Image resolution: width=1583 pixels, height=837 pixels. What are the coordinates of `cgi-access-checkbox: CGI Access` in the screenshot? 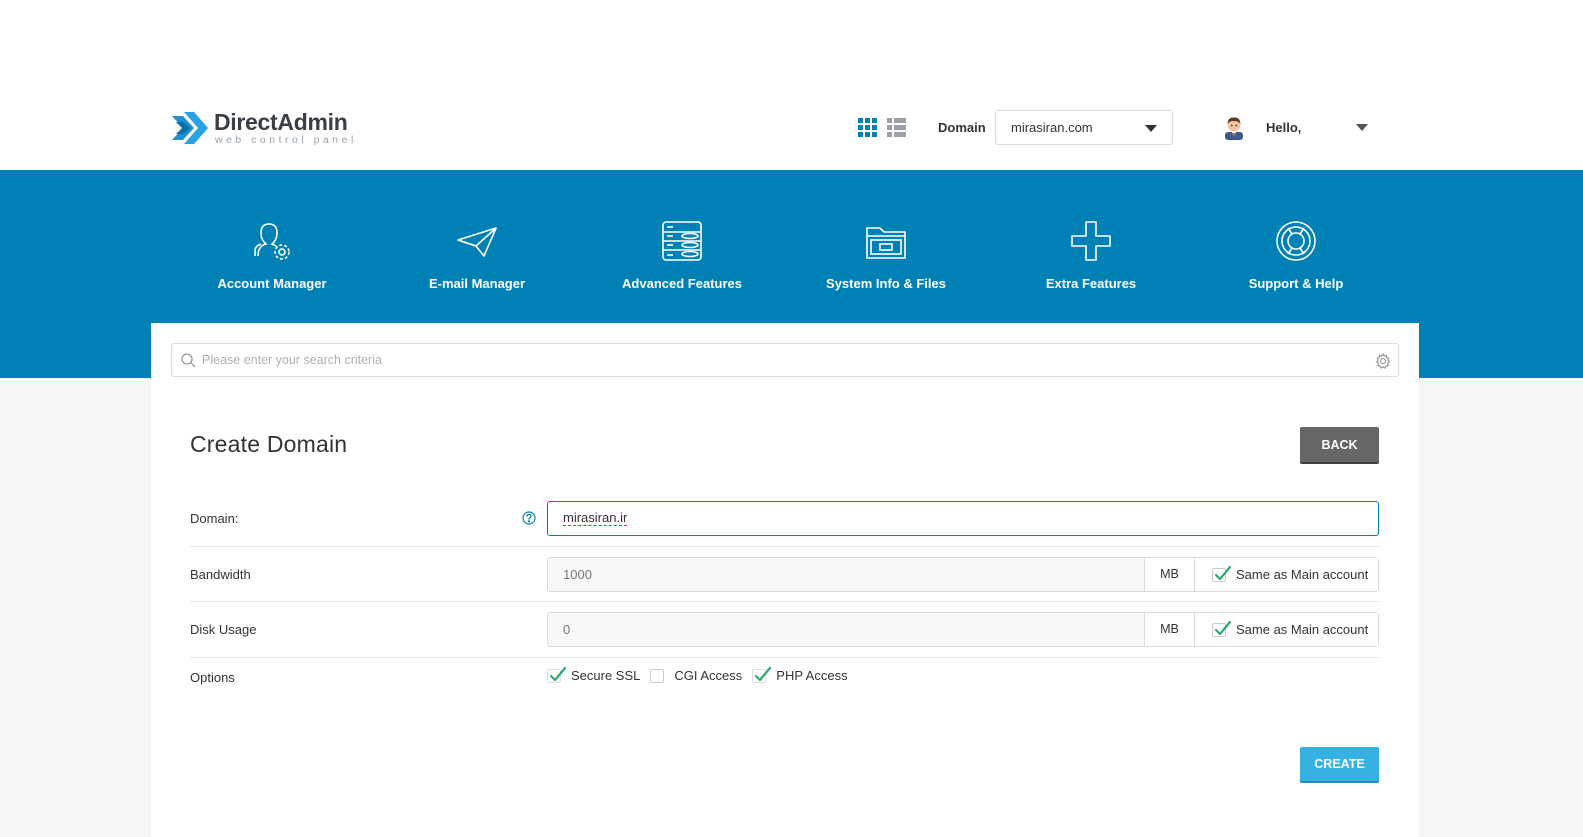 It's located at (696, 675).